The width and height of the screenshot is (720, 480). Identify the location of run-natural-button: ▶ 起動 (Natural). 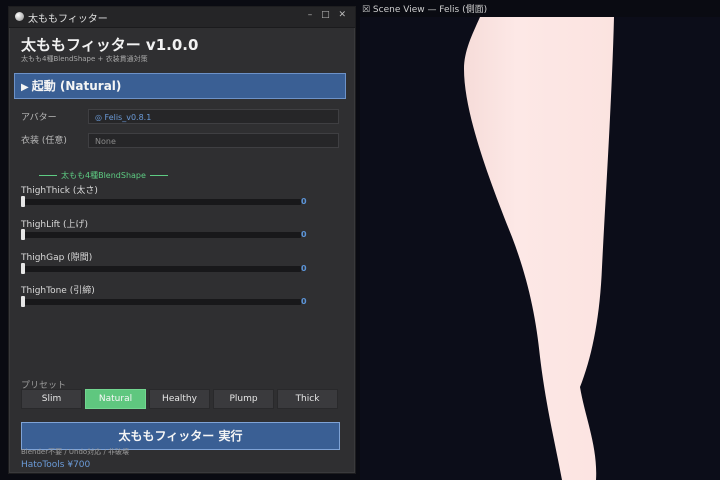
(180, 86).